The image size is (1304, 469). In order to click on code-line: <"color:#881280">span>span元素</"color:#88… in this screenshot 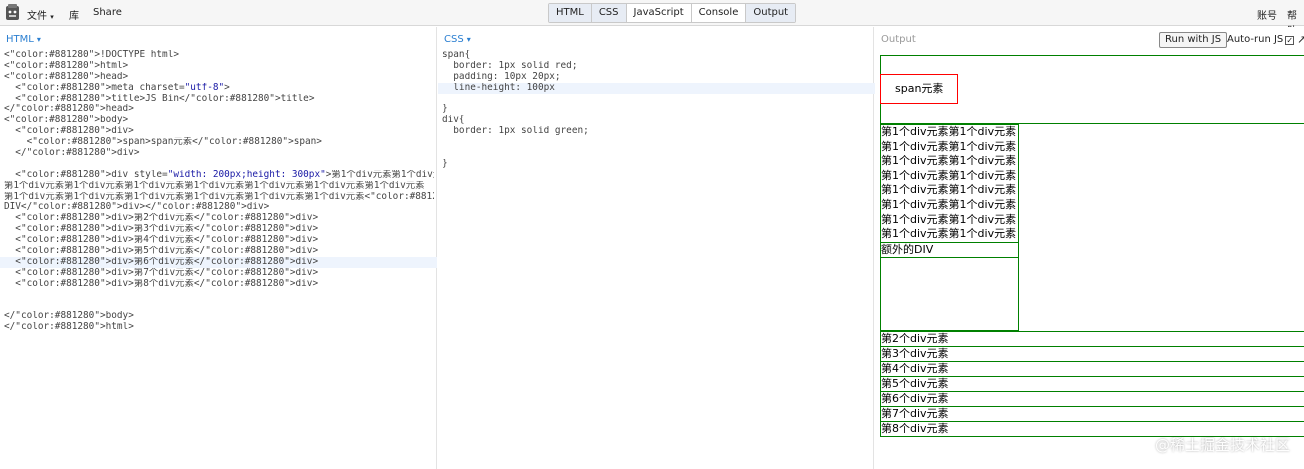, I will do `click(163, 142)`.